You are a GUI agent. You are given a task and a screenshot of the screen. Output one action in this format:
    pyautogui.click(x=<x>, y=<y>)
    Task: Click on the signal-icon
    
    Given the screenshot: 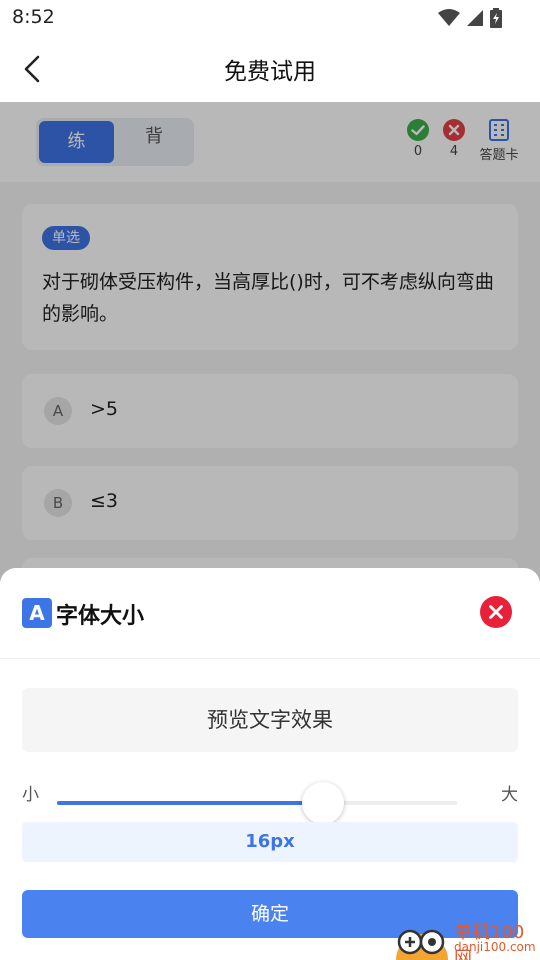 What is the action you would take?
    pyautogui.click(x=475, y=18)
    